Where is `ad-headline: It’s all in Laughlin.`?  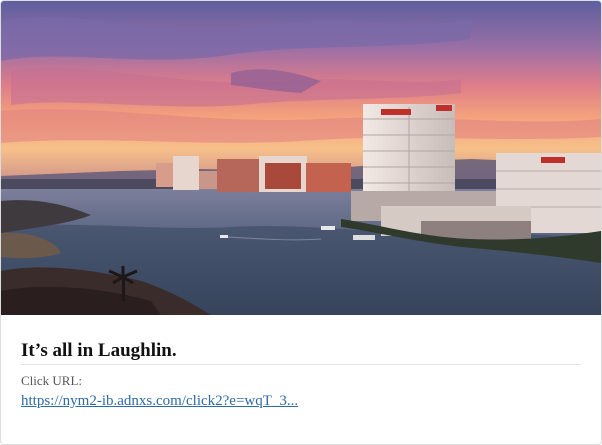 ad-headline: It’s all in Laughlin. is located at coordinates (301, 353).